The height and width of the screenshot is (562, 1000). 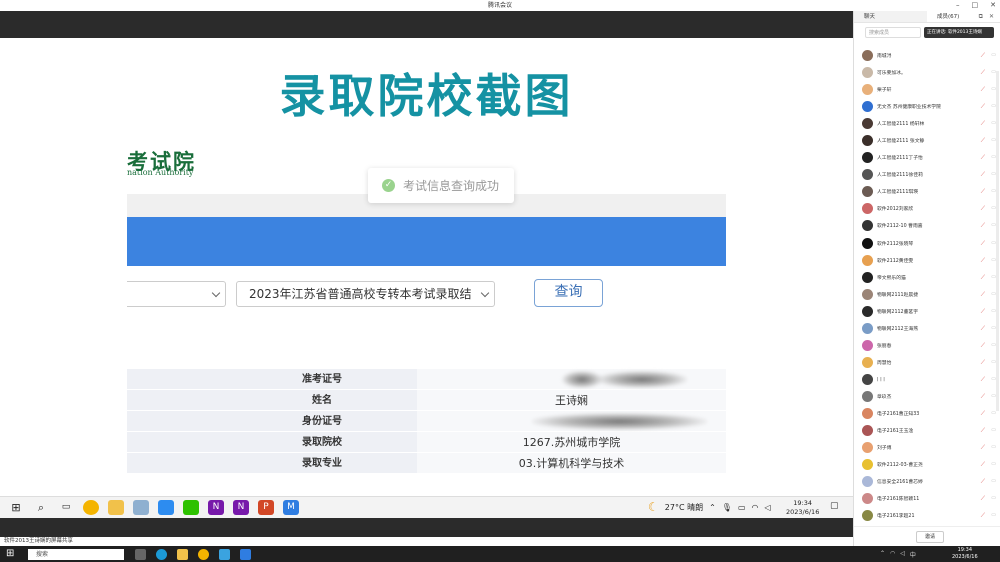 I want to click on meeting-app-icon, so click(x=224, y=554).